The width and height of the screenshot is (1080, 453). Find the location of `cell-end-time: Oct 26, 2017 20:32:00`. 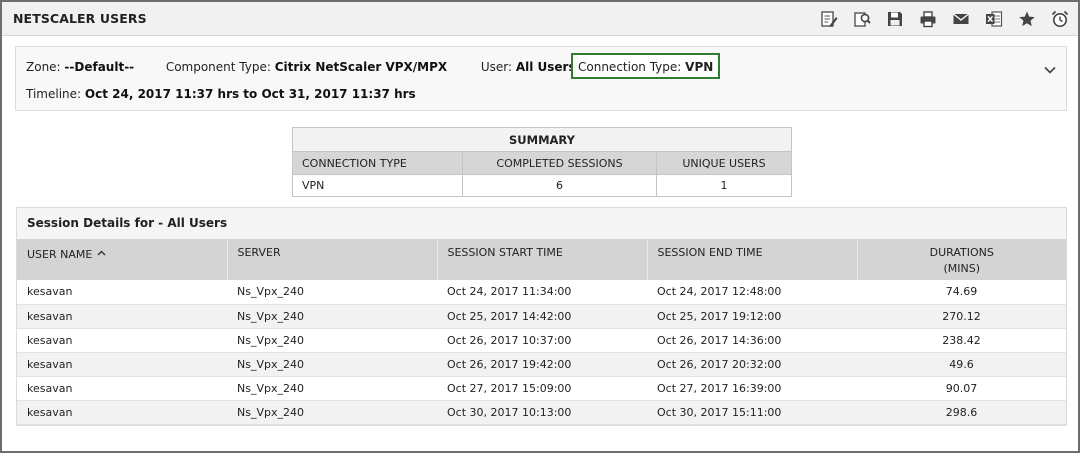

cell-end-time: Oct 26, 2017 20:32:00 is located at coordinates (752, 364).